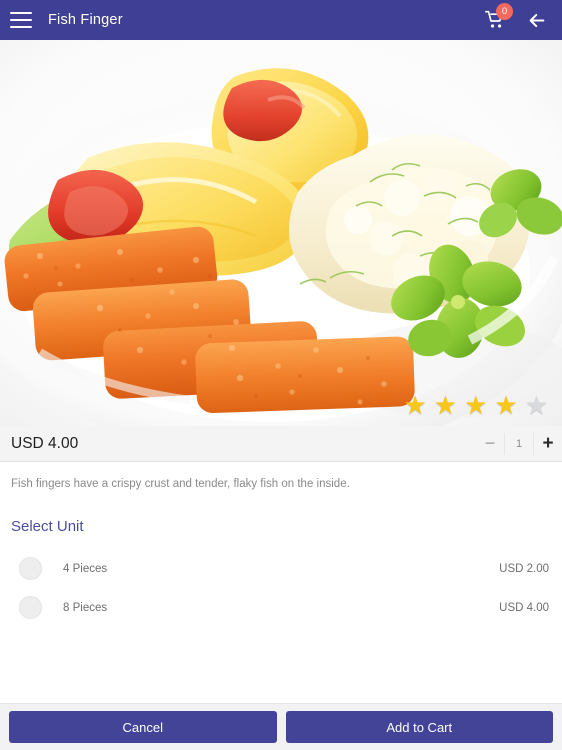 The height and width of the screenshot is (750, 562). What do you see at coordinates (85, 568) in the screenshot?
I see `unit-label: 4 Pieces` at bounding box center [85, 568].